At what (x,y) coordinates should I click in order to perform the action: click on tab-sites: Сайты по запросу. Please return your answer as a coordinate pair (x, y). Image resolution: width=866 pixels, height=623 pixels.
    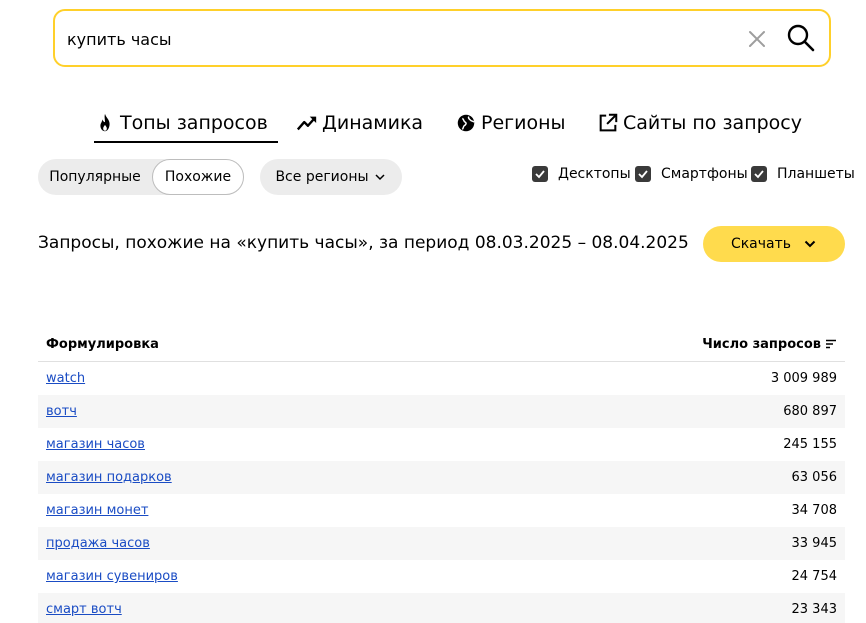
    Looking at the image, I should click on (699, 123).